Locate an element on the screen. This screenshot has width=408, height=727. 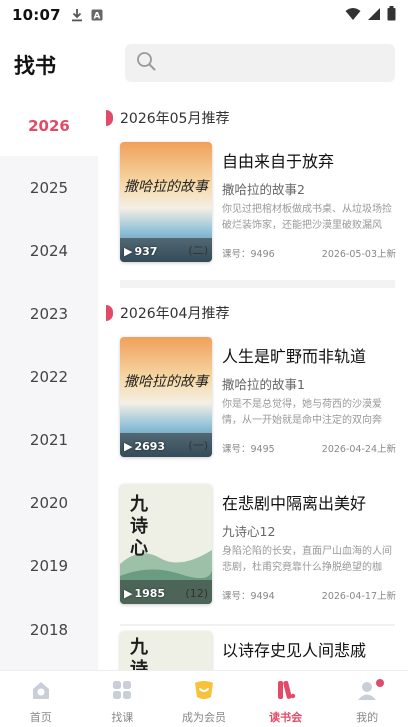
year-item-2025: 2025 is located at coordinates (49, 188).